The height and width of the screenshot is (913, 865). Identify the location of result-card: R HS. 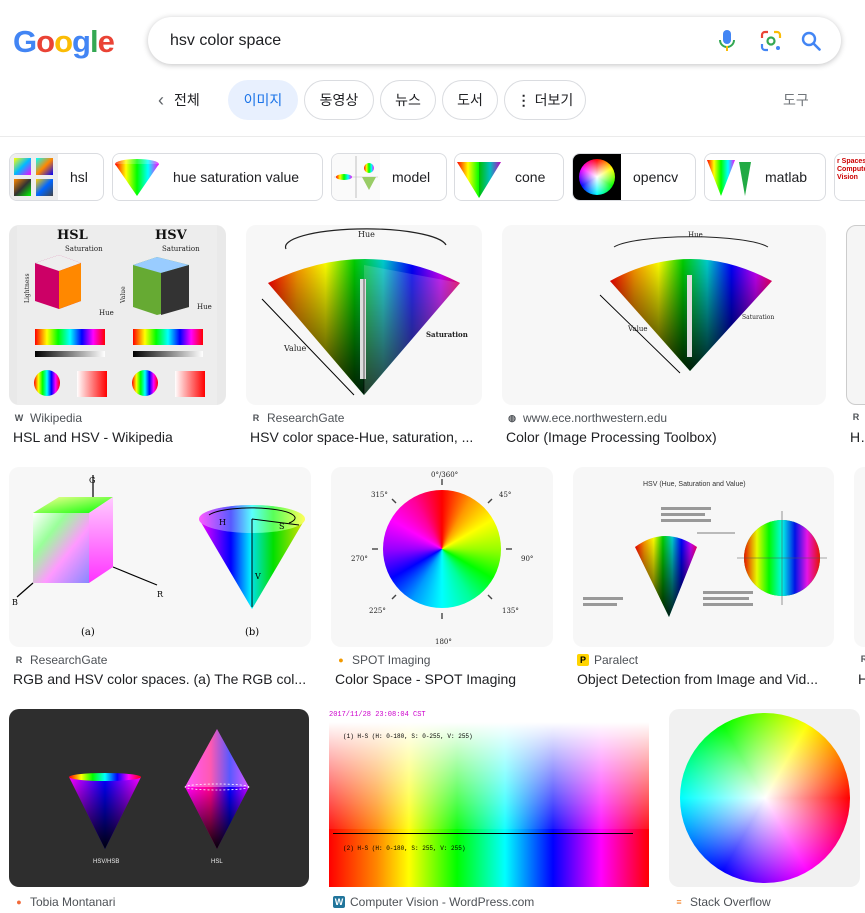
(855, 337).